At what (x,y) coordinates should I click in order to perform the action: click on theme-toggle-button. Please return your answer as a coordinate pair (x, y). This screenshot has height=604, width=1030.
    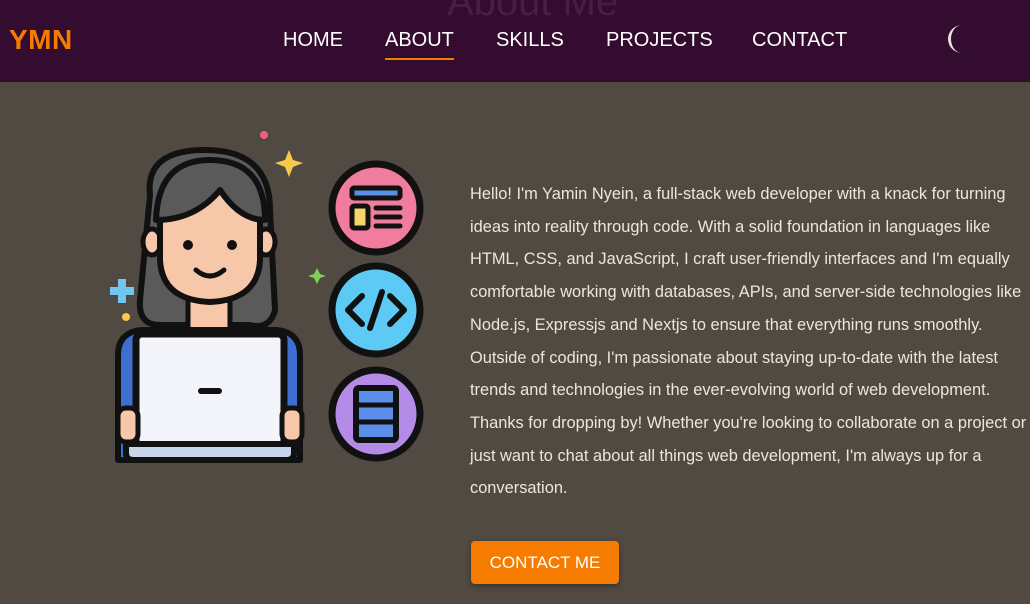
    Looking at the image, I should click on (957, 39).